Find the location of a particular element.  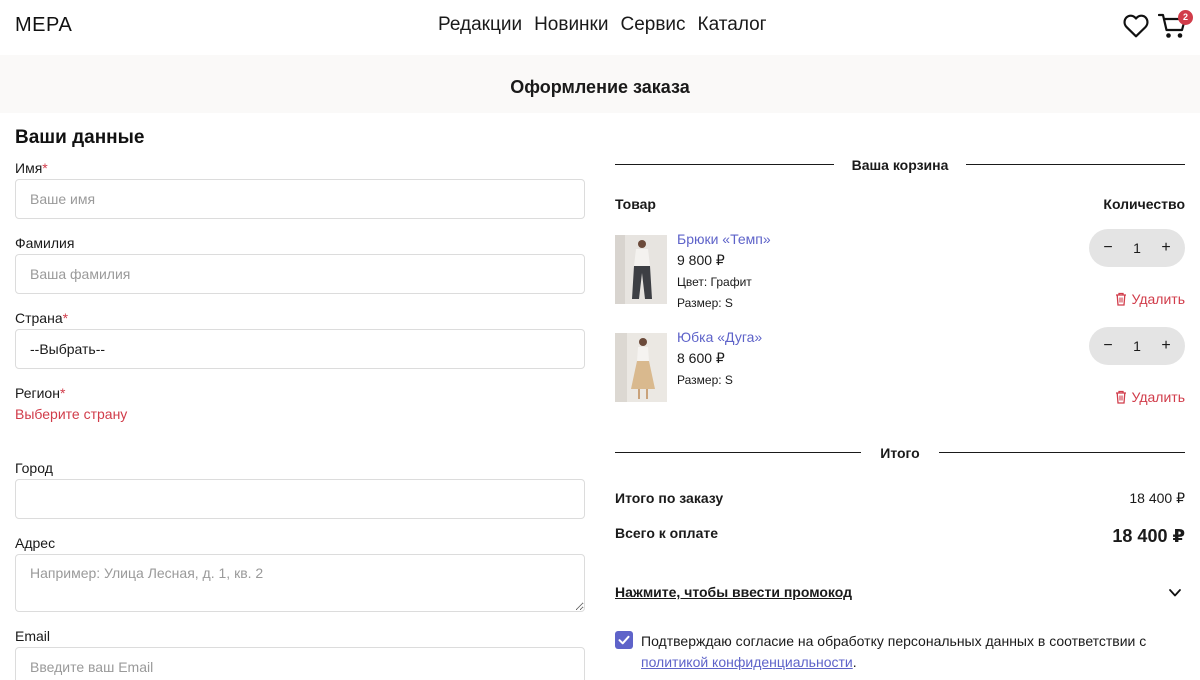

city-input is located at coordinates (300, 499).